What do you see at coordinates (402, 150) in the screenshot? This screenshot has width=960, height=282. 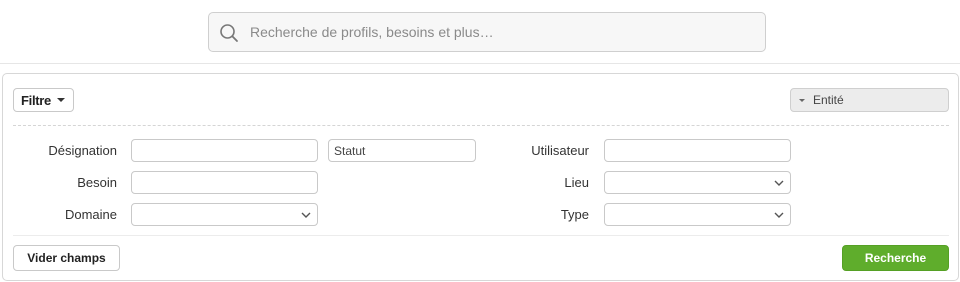 I see `statut-input: Statut` at bounding box center [402, 150].